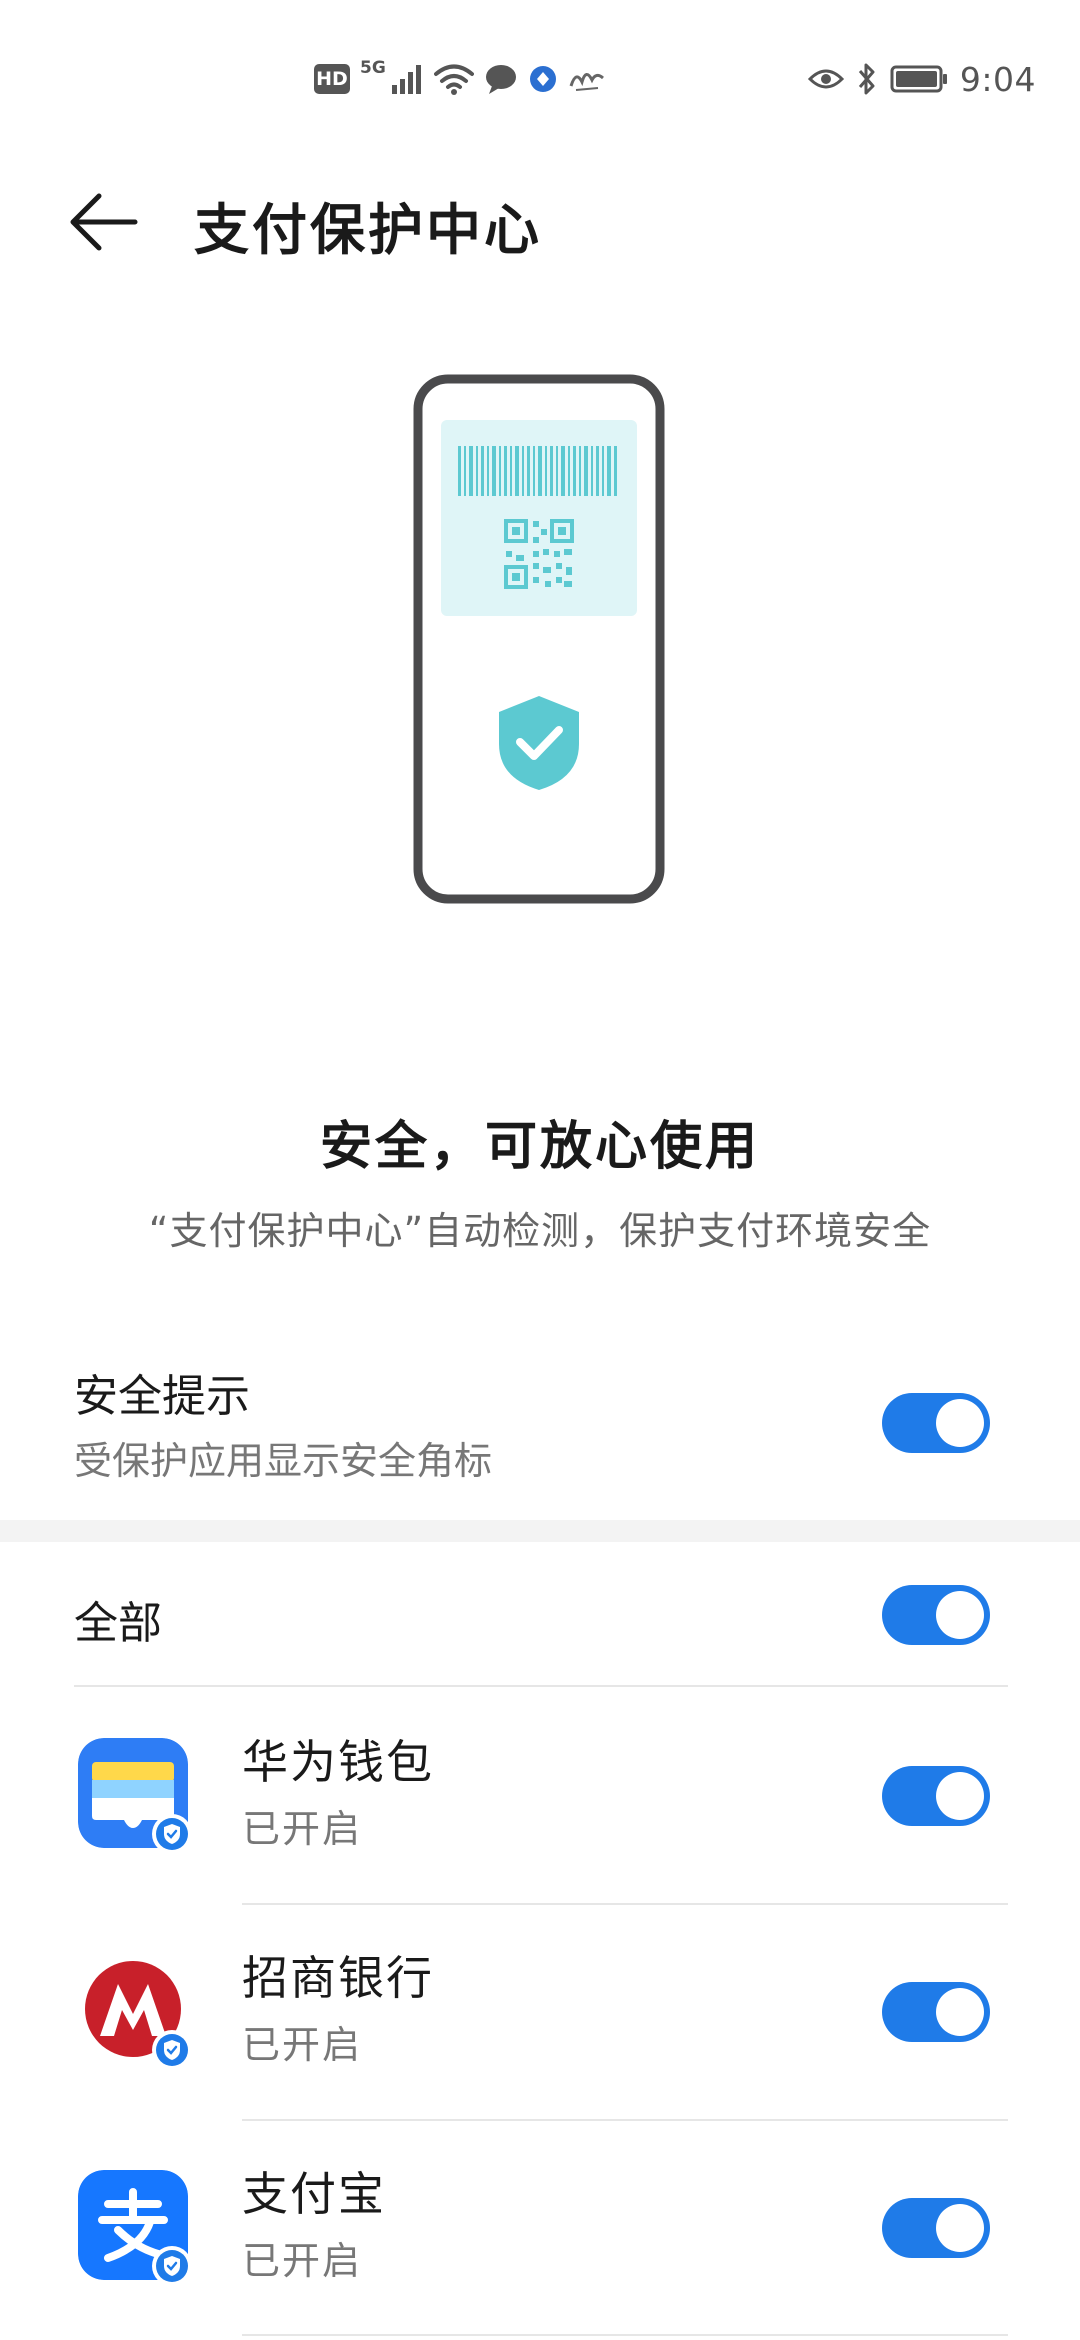 The height and width of the screenshot is (2340, 1080). I want to click on page-title: 支付保护中心, so click(368, 230).